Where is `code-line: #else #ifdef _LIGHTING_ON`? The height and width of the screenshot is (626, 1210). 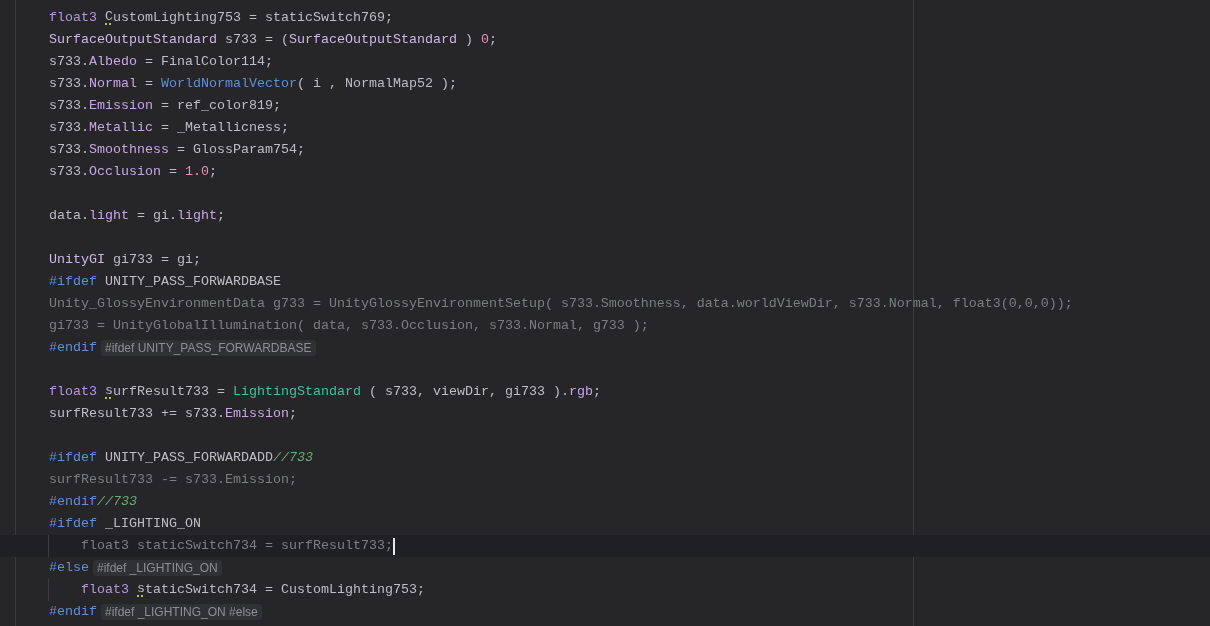 code-line: #else #ifdef _LIGHTING_ON is located at coordinates (135, 568).